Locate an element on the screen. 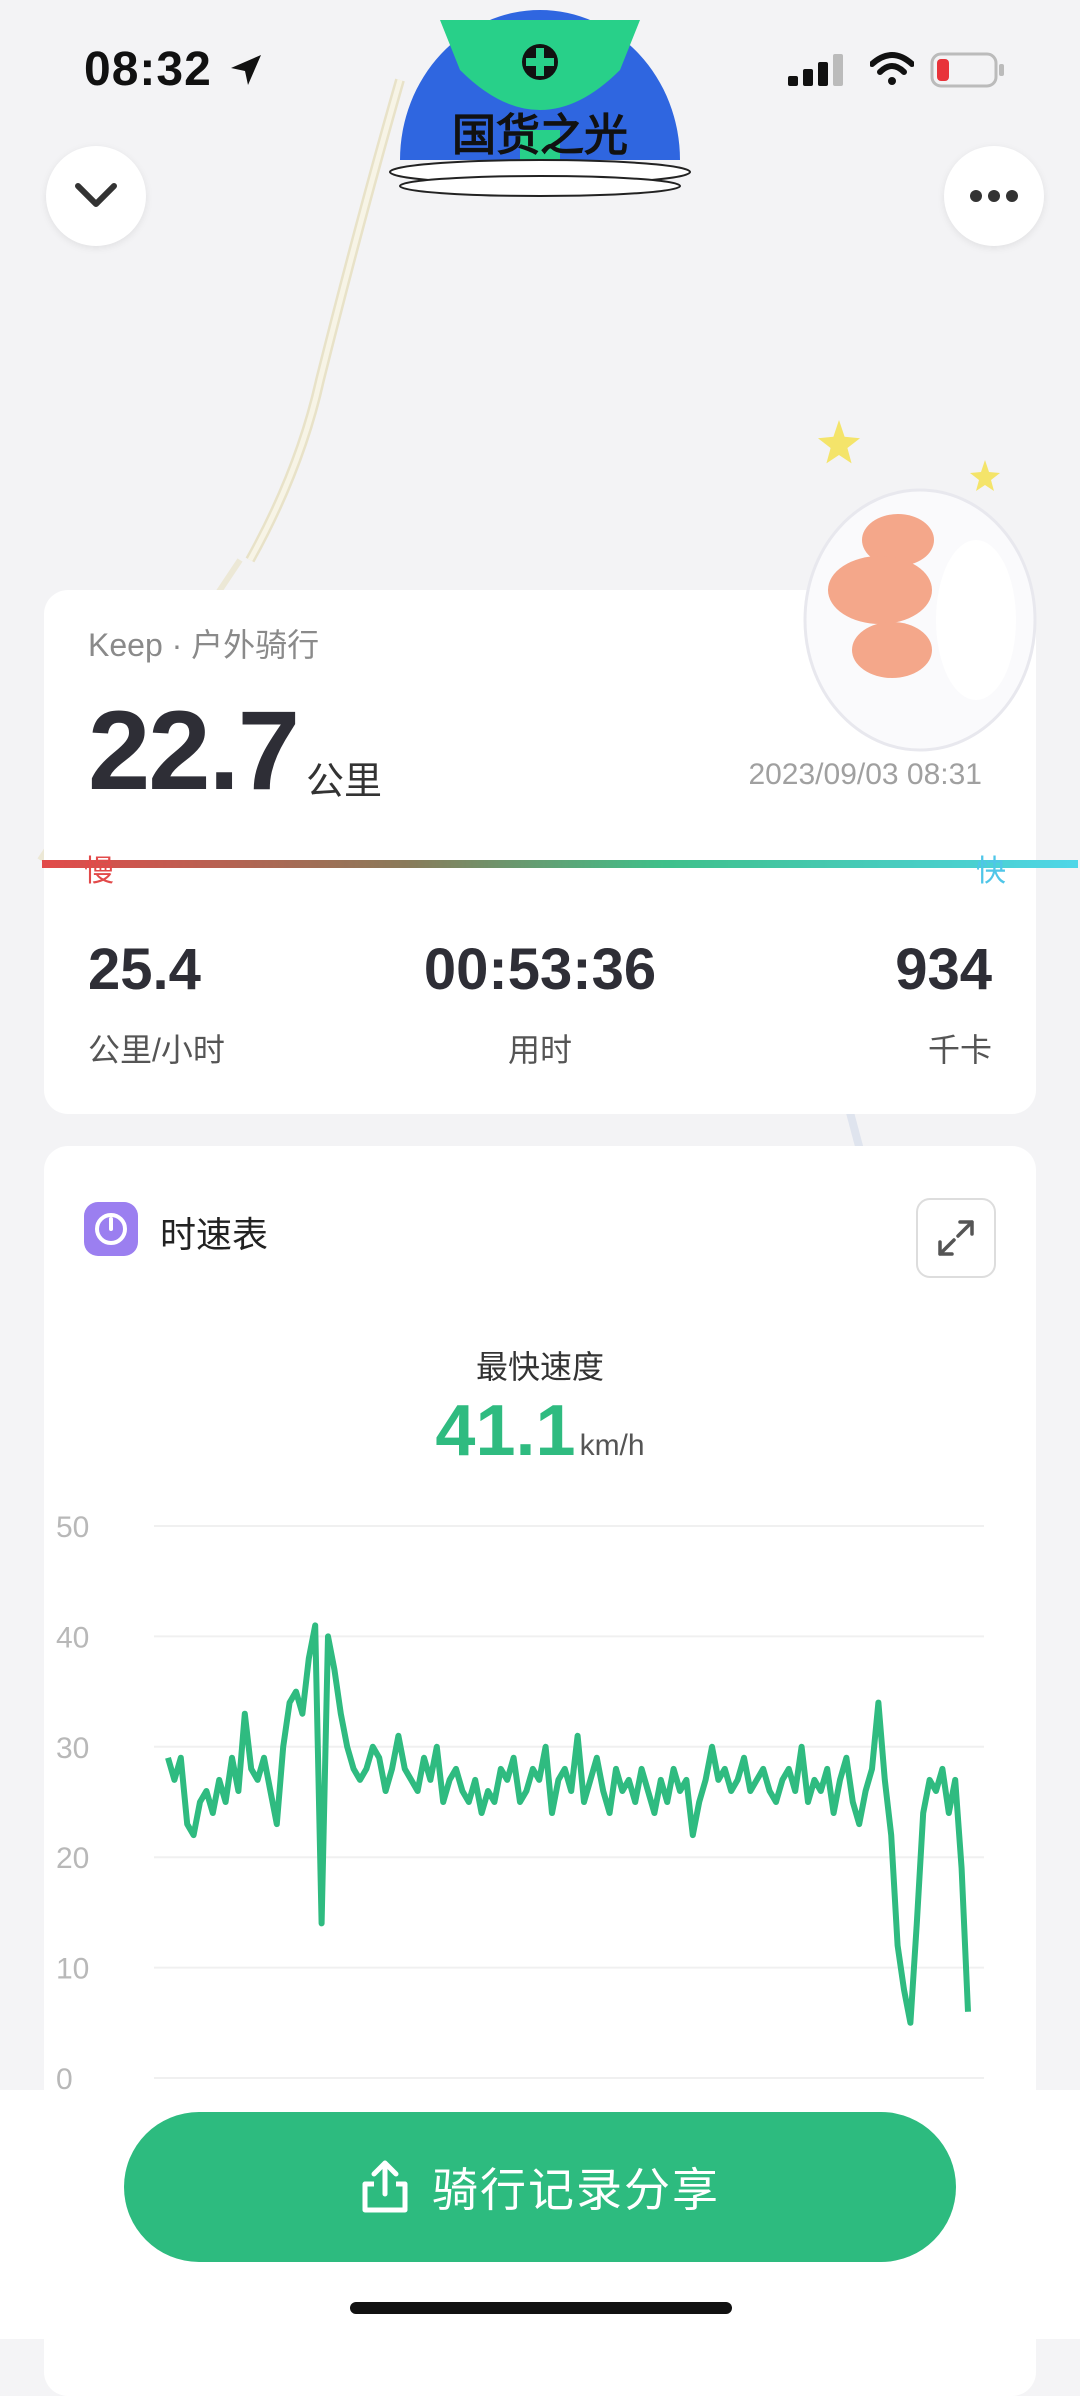  status-time: 08:32 is located at coordinates (148, 69).